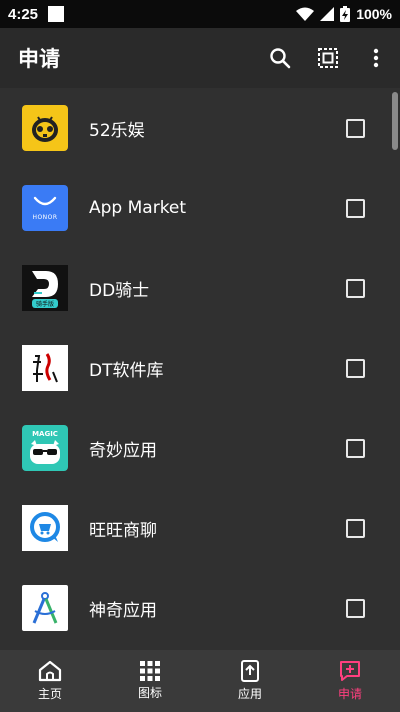  Describe the element at coordinates (44, 303) in the screenshot. I see `dd-sub-label: 骑手版` at that location.